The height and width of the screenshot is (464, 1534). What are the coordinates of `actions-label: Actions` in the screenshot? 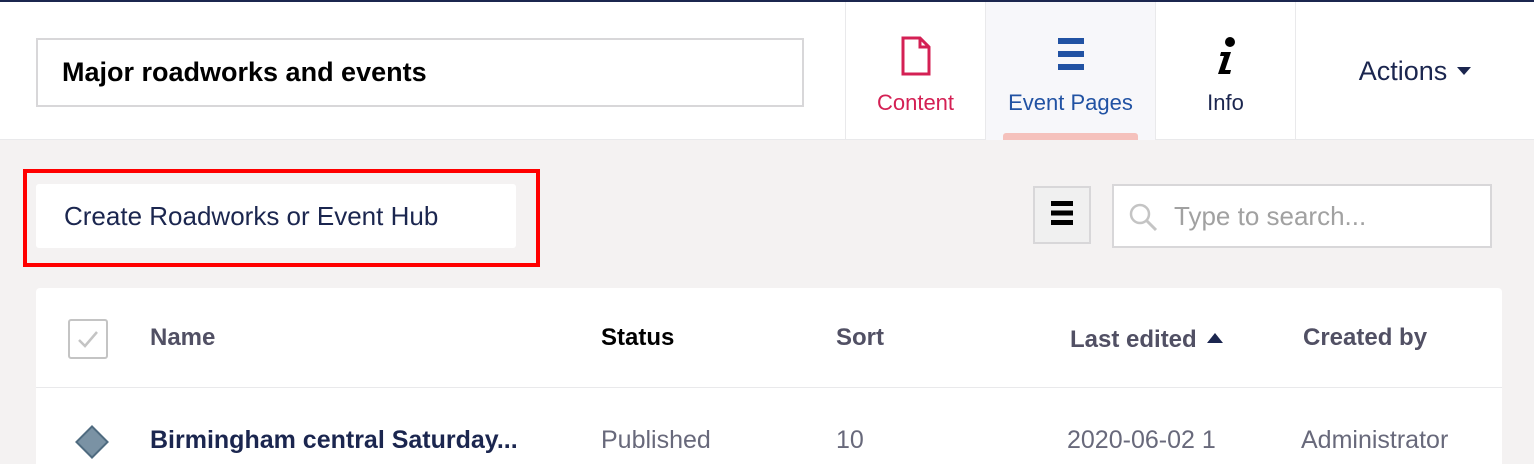 It's located at (1403, 70).